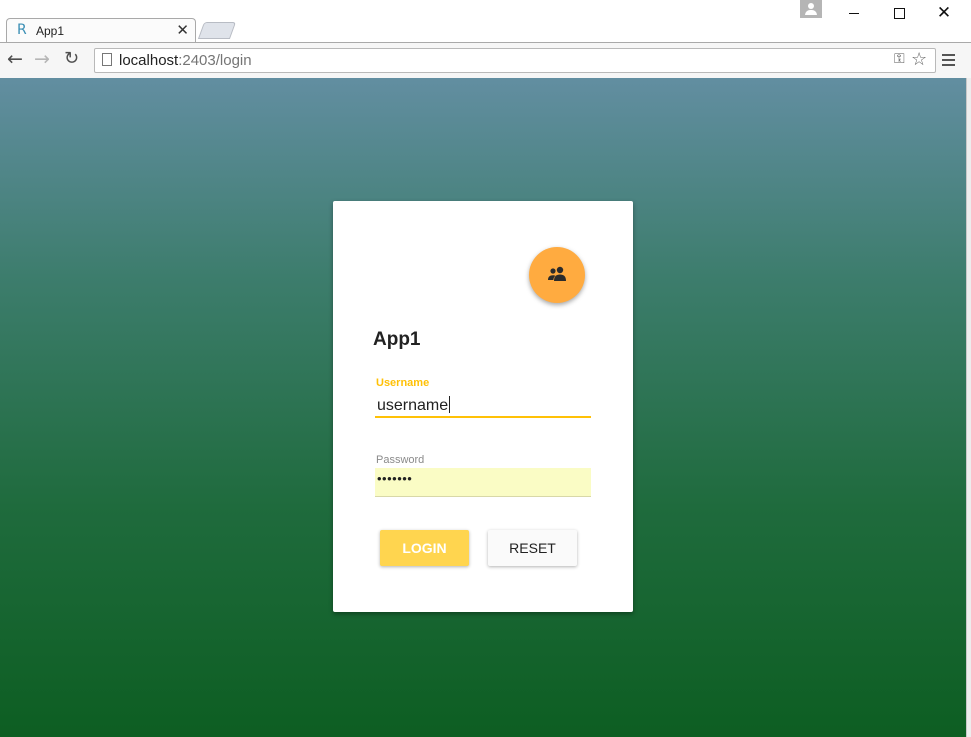 Image resolution: width=971 pixels, height=737 pixels. Describe the element at coordinates (397, 339) in the screenshot. I see `app-title: App1` at that location.